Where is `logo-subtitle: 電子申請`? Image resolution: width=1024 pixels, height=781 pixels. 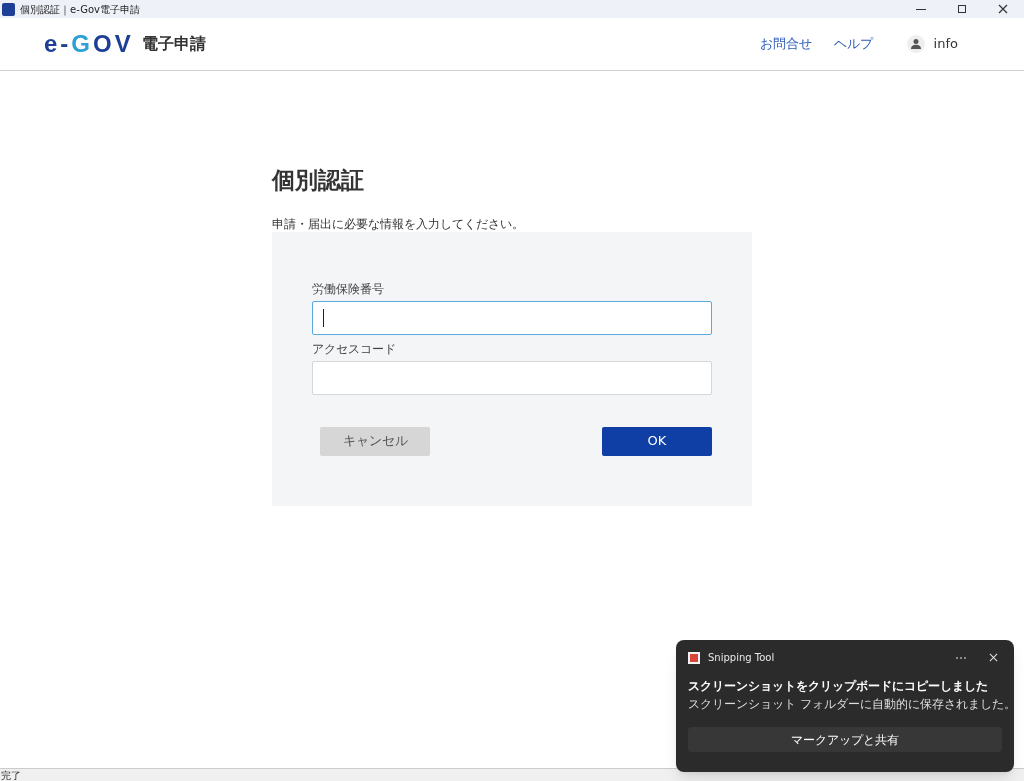
logo-subtitle: 電子申請 is located at coordinates (173, 44).